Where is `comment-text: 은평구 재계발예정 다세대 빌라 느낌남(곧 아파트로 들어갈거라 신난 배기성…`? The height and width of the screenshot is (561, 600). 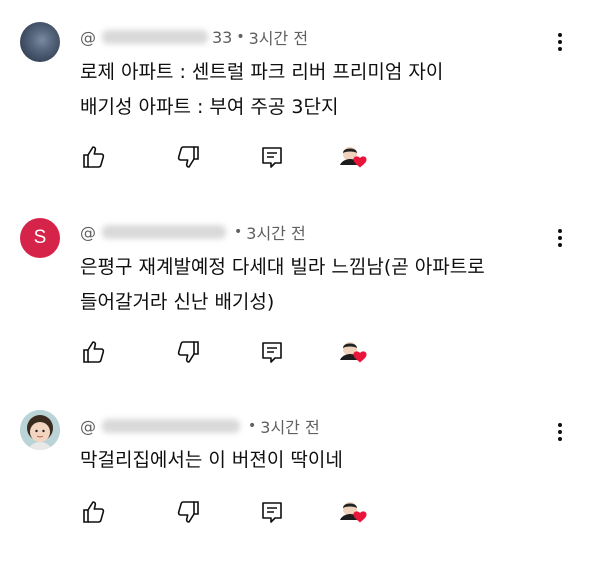
comment-text: 은평구 재계발예정 다세대 빌라 느낌남(곧 아파트로 들어갈거라 신난 배기성… is located at coordinates (282, 285).